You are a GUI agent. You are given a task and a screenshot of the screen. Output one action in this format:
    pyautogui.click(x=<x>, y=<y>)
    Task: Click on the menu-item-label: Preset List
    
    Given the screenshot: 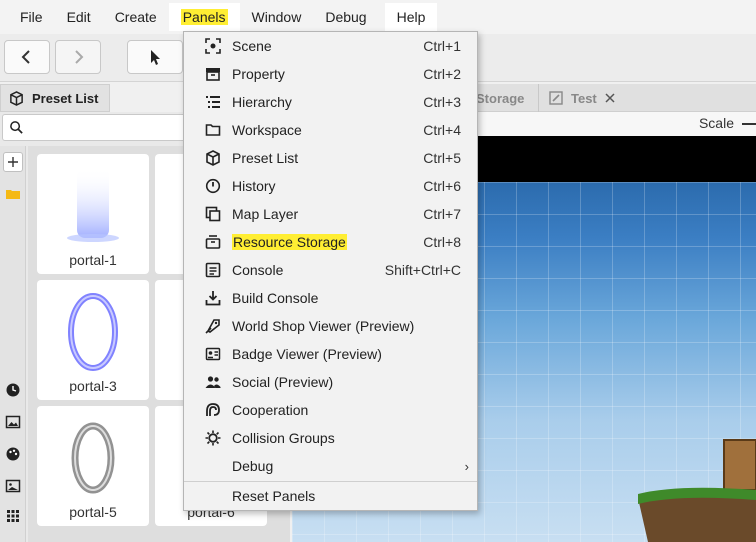 What is the action you would take?
    pyautogui.click(x=265, y=158)
    